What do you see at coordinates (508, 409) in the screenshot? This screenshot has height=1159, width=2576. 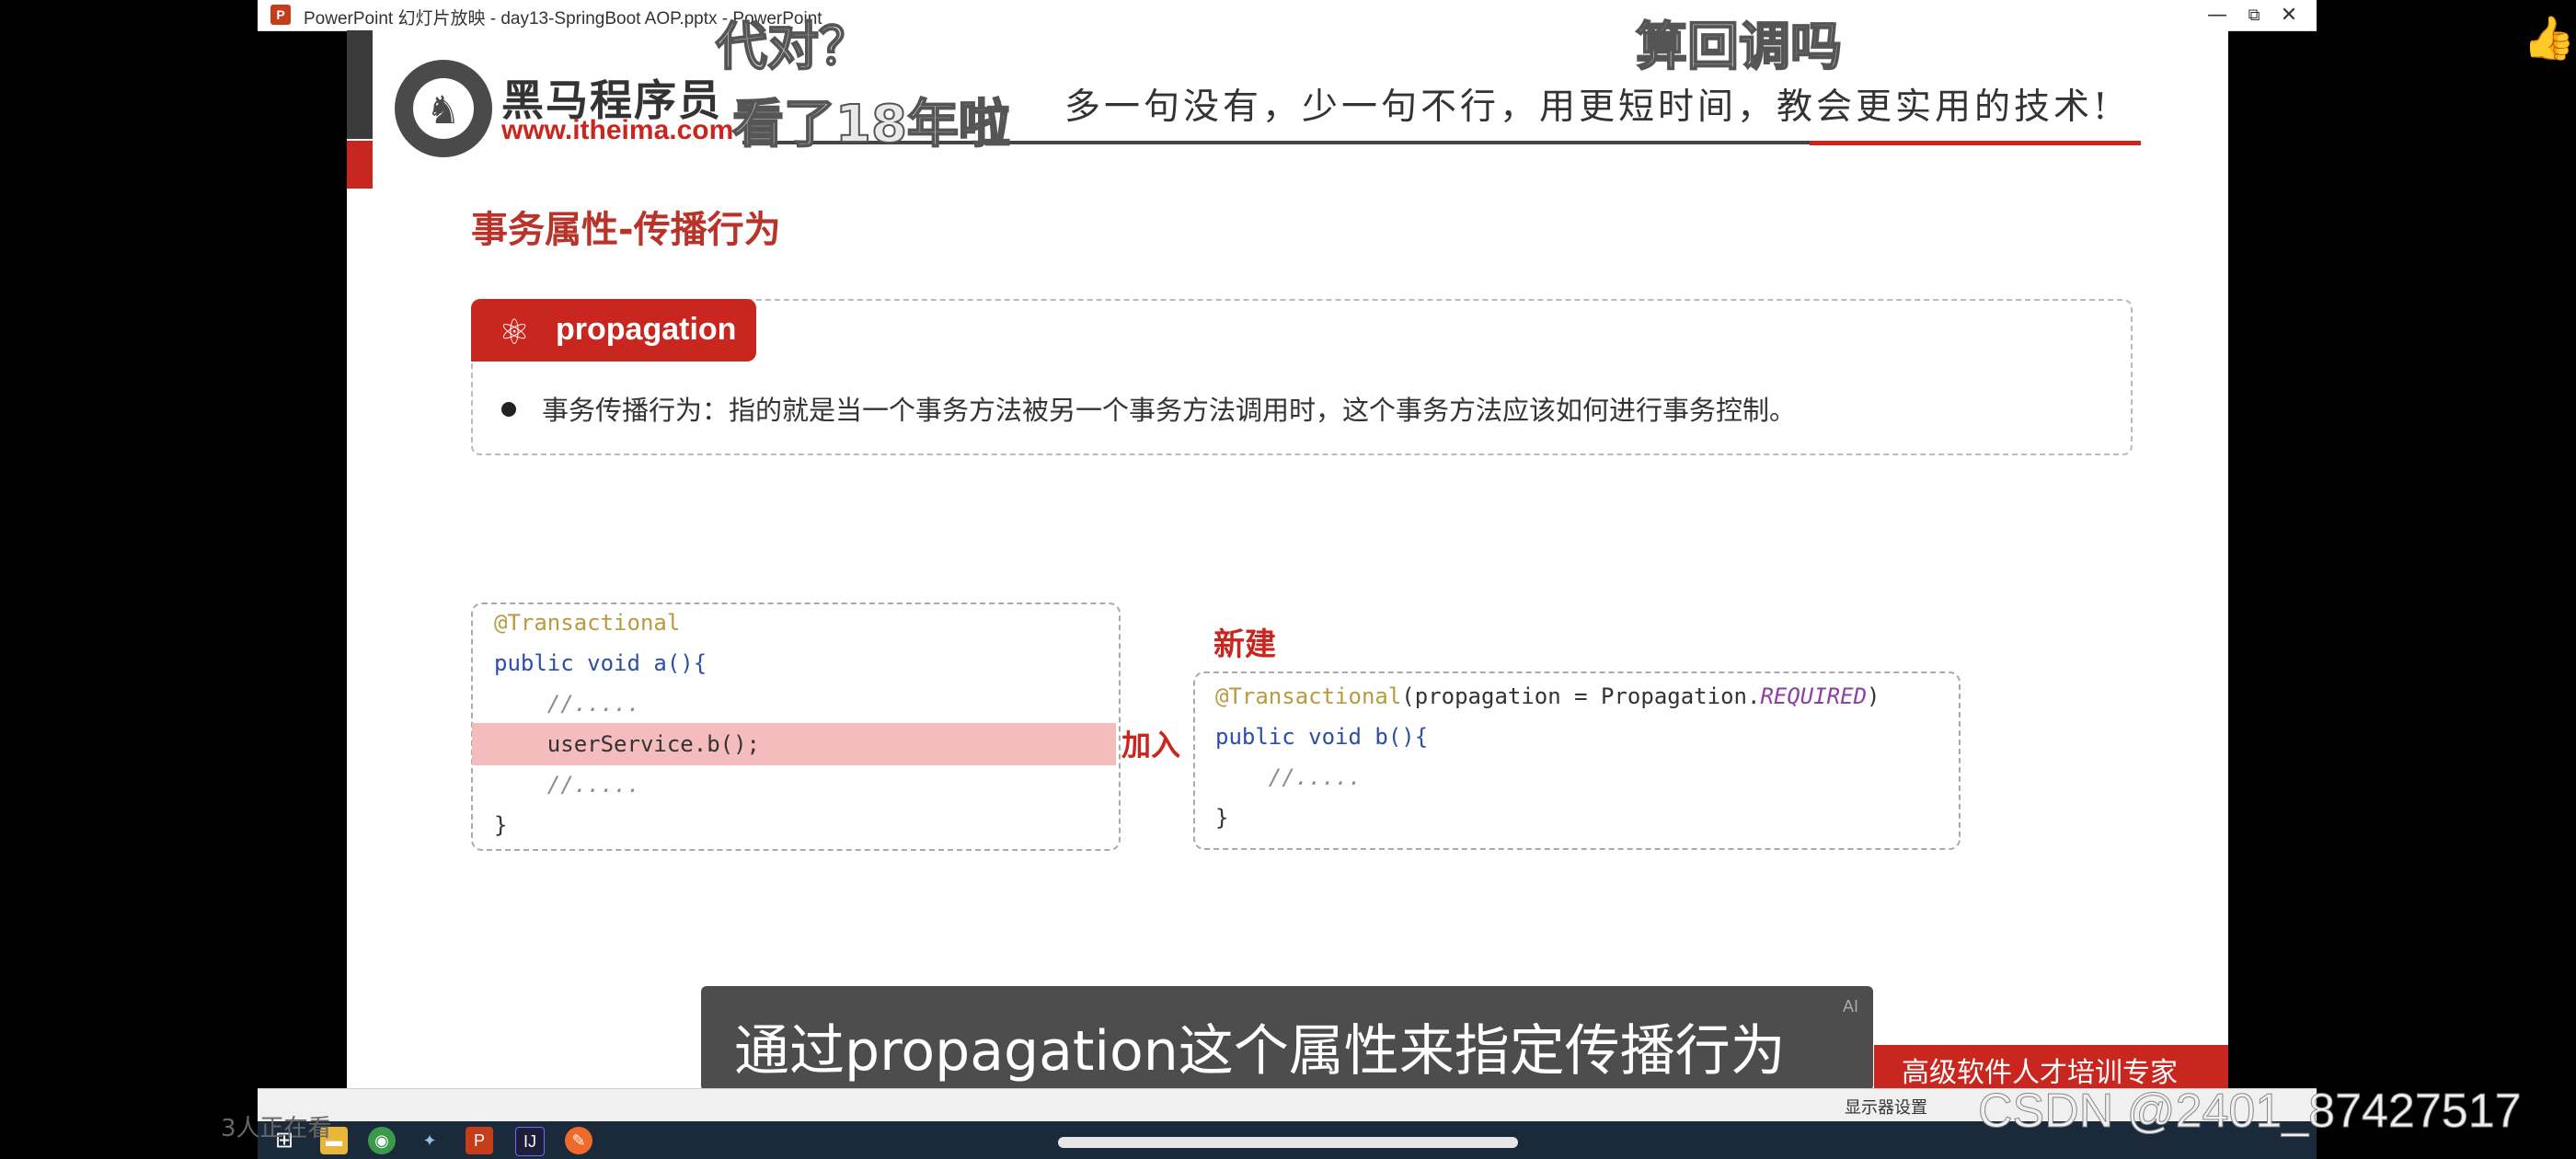 I see `bullet-dot` at bounding box center [508, 409].